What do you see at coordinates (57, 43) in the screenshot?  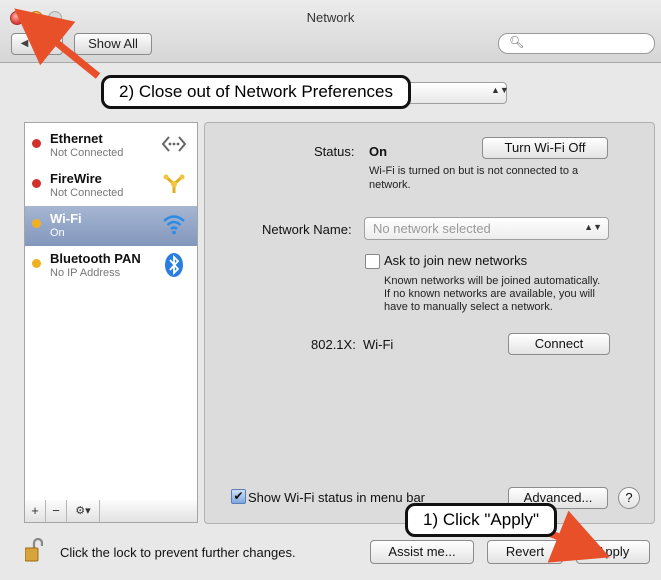 I see `arrow-to-close-button` at bounding box center [57, 43].